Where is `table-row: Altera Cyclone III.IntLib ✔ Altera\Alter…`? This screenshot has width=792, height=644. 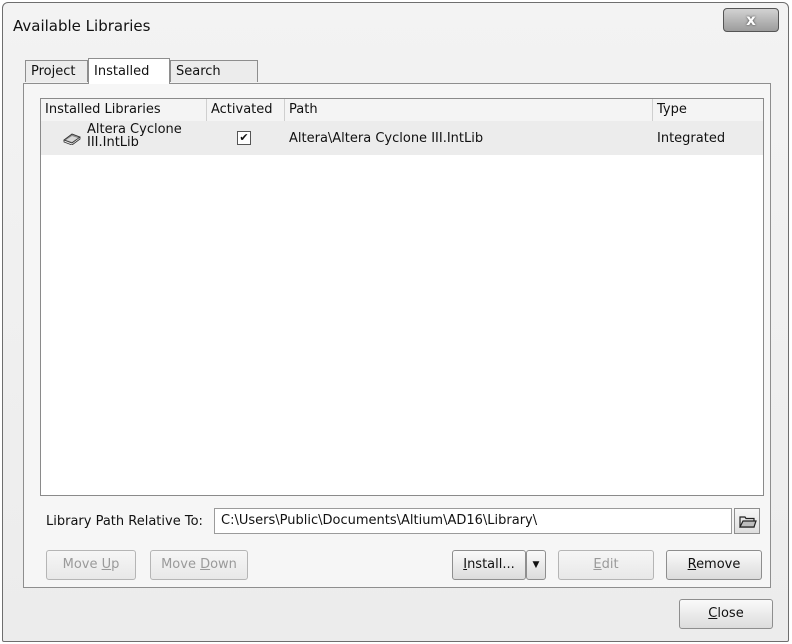
table-row: Altera Cyclone III.IntLib ✔ Altera\Alter… is located at coordinates (402, 138).